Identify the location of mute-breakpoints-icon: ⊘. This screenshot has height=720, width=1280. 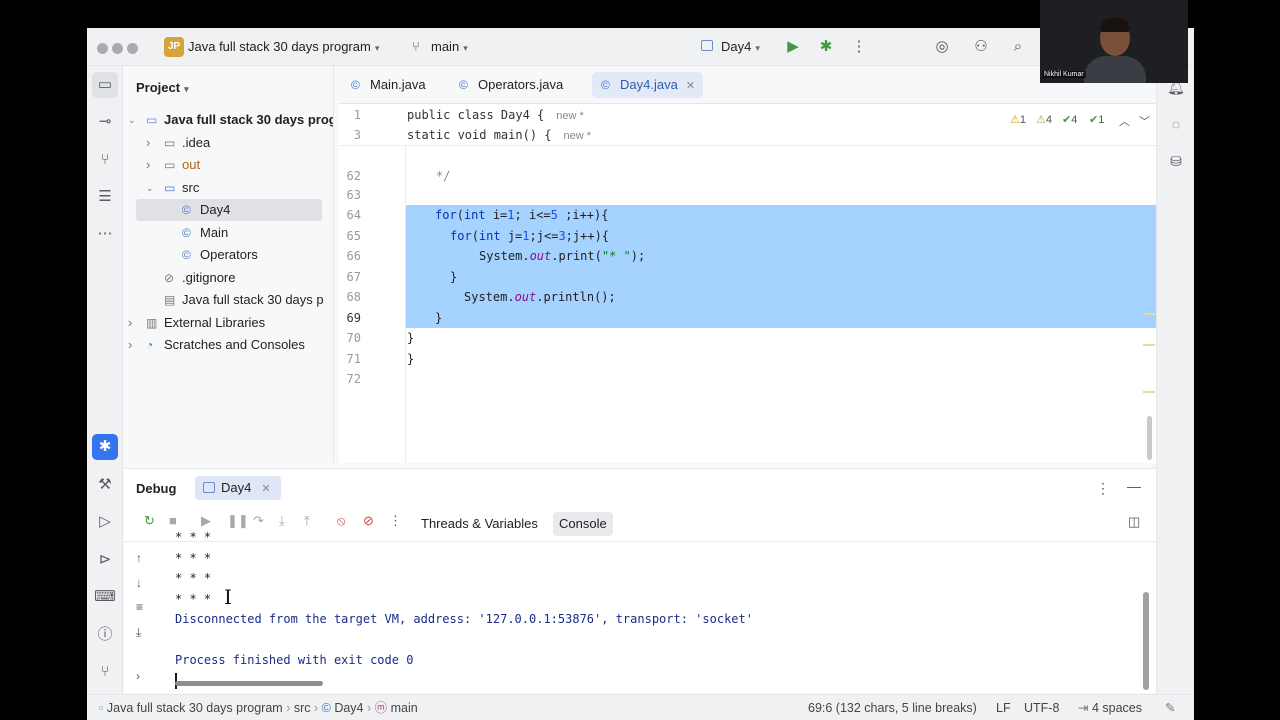
(368, 521).